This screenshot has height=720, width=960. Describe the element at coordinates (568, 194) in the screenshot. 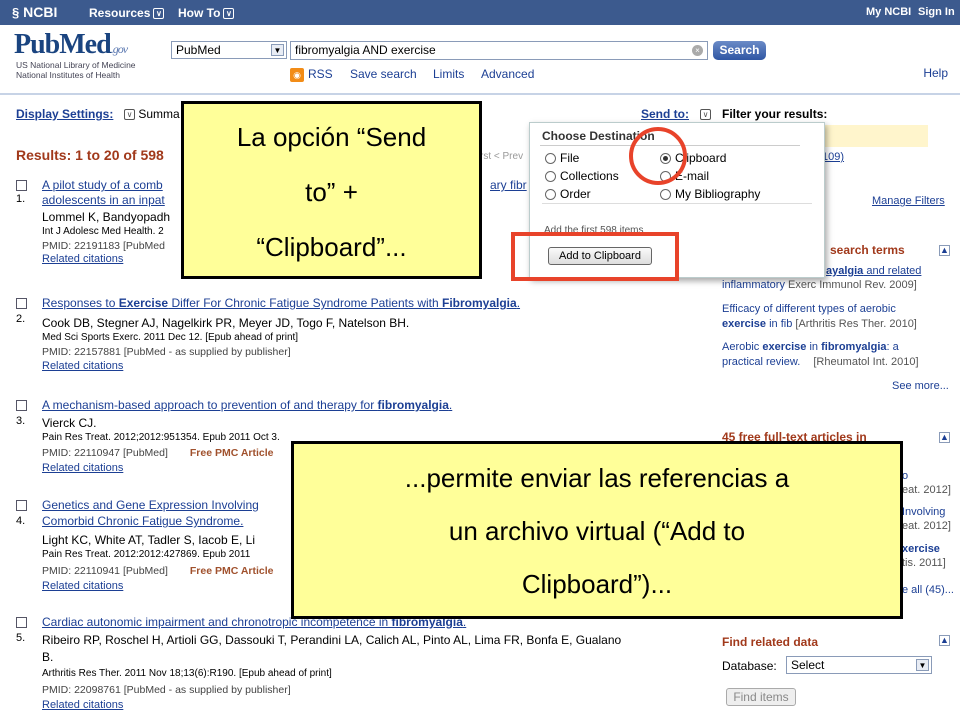

I see `dest-order-radio: Order` at that location.